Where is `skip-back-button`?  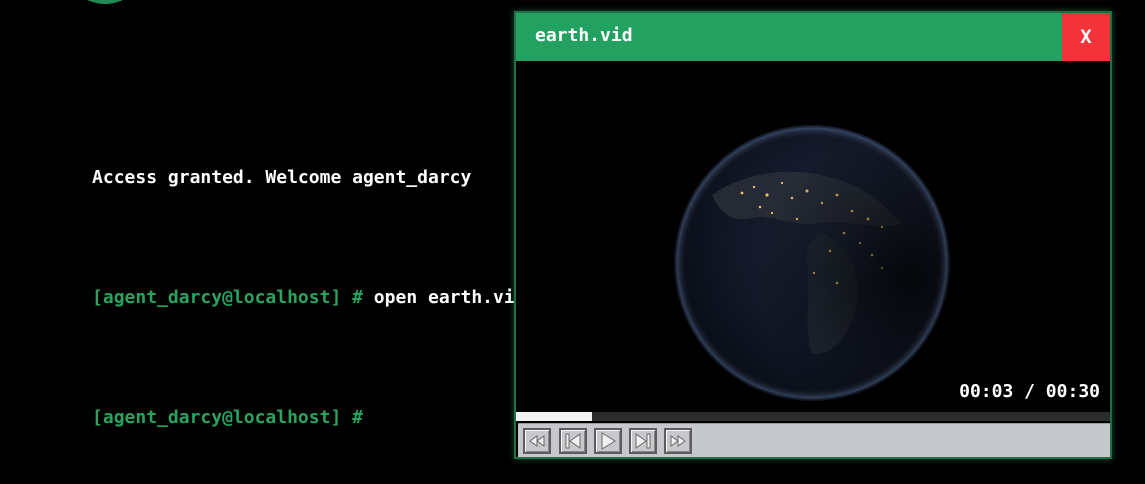 skip-back-button is located at coordinates (573, 441).